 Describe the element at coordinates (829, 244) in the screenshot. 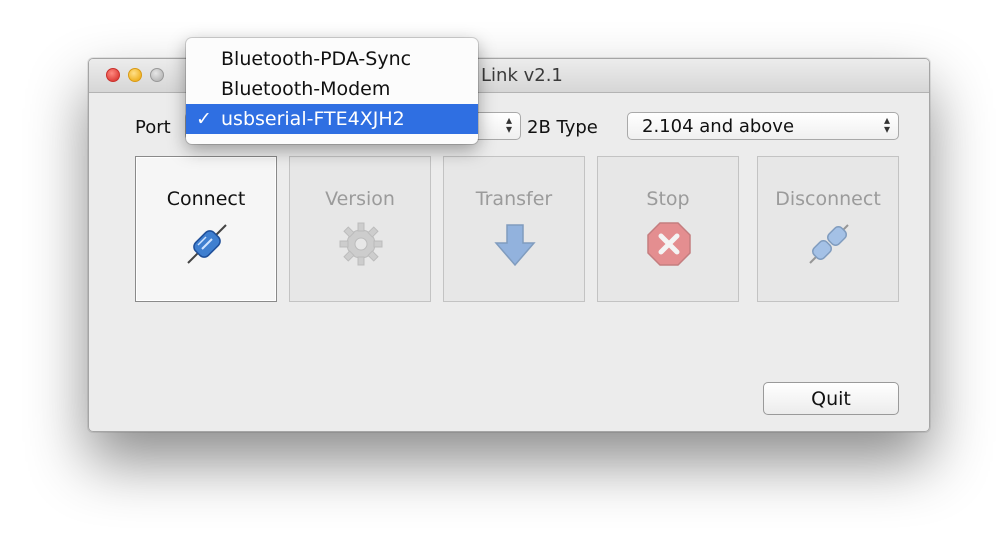

I see `plug-disconnect-icon` at that location.